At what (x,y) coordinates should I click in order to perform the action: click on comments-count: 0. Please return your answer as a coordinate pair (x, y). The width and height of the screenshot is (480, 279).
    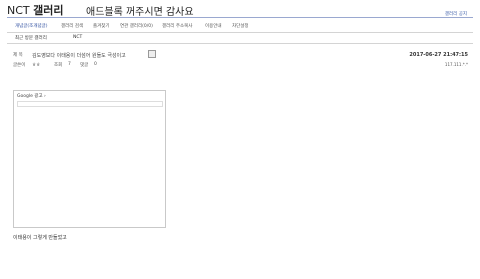
    Looking at the image, I should click on (95, 64).